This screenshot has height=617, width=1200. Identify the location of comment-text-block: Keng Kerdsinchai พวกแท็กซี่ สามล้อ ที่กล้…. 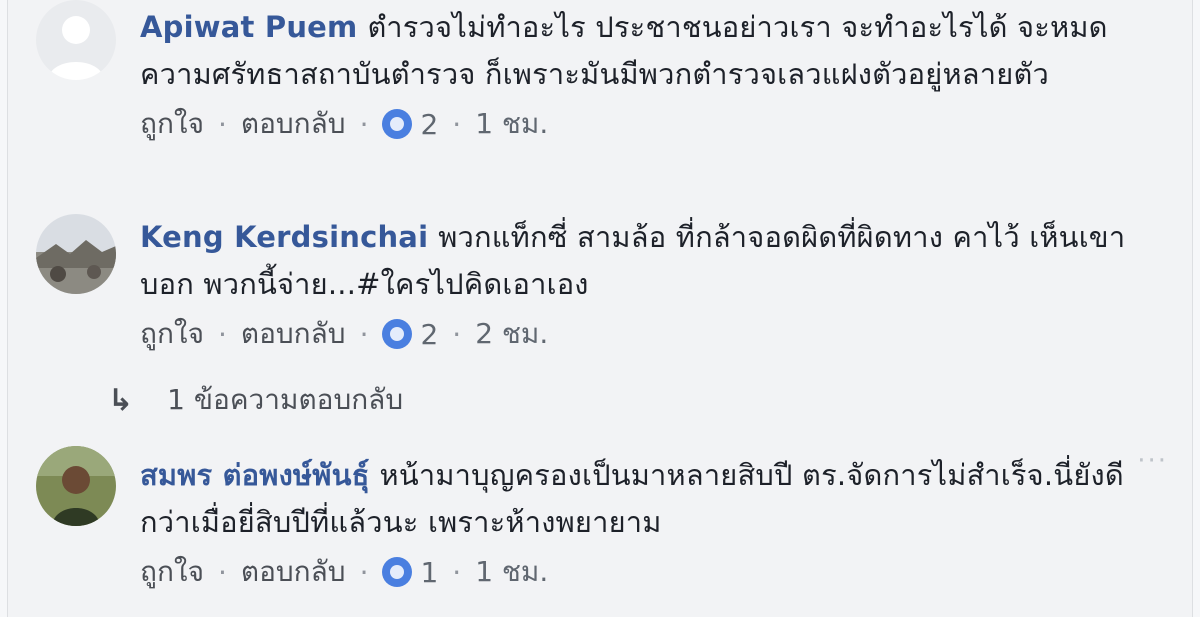
(640, 261).